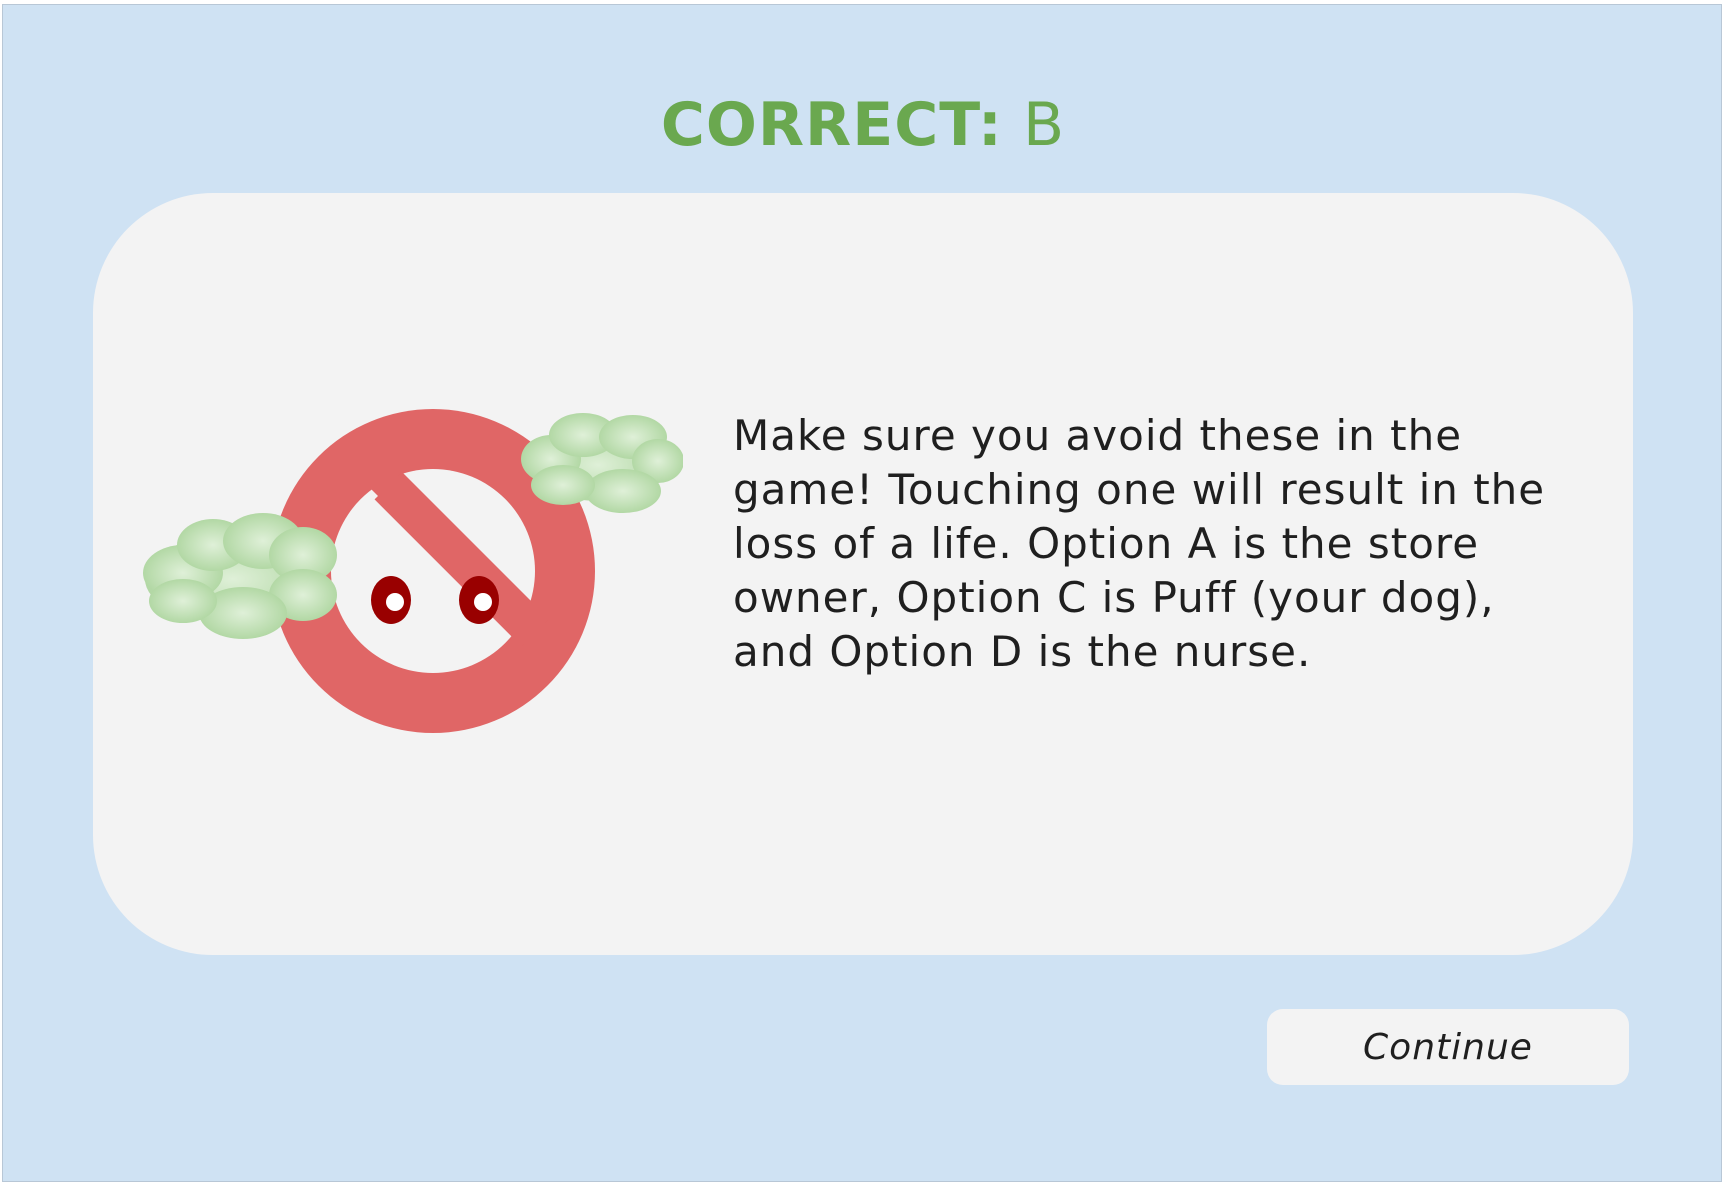  What do you see at coordinates (1044, 125) in the screenshot?
I see `correct-answer: B` at bounding box center [1044, 125].